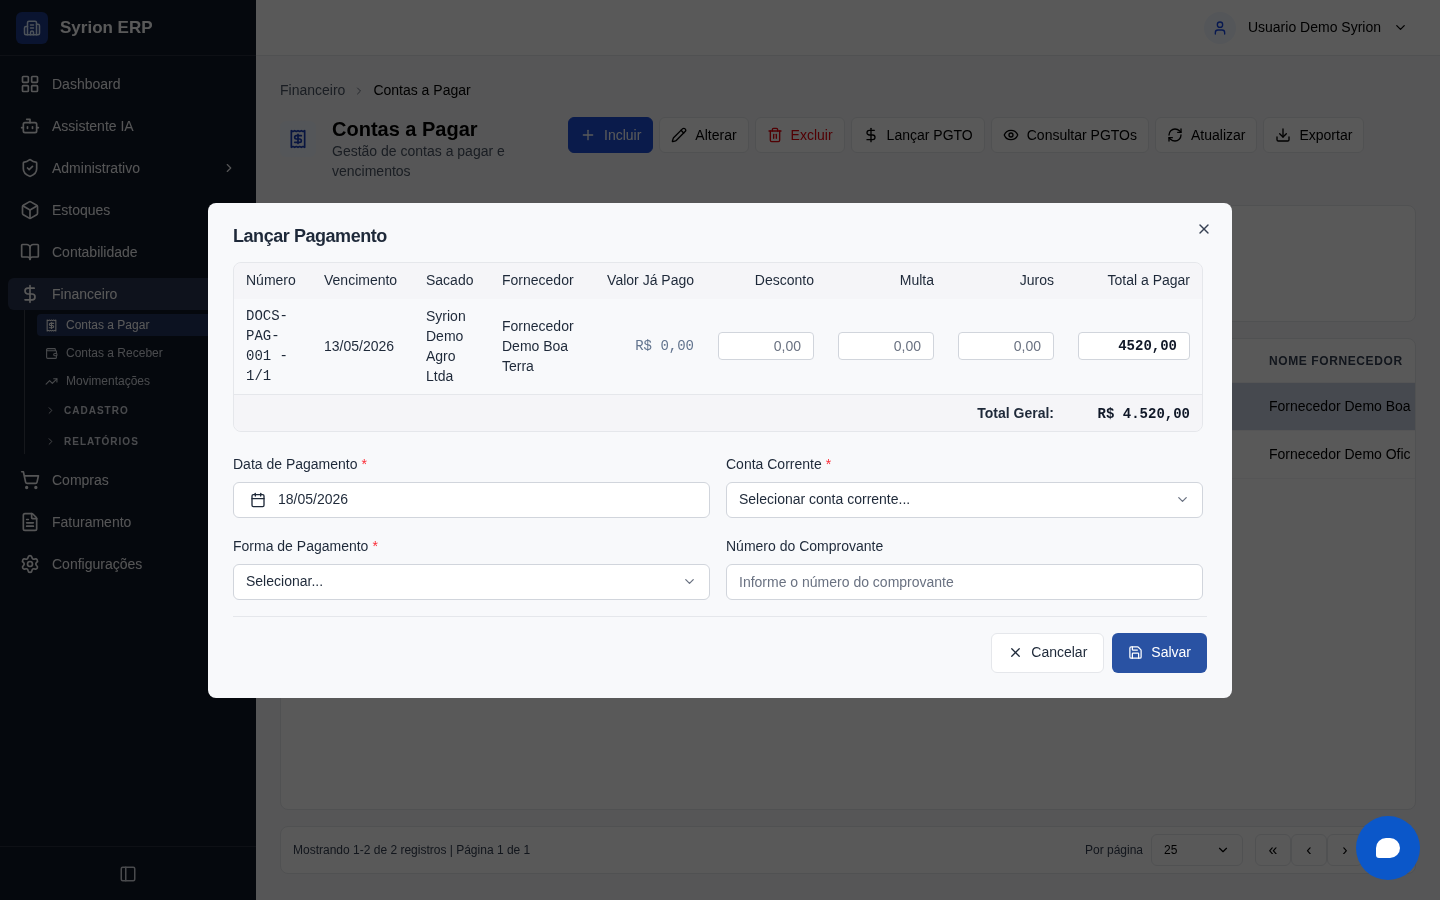  Describe the element at coordinates (1197, 850) in the screenshot. I see `per-page-select: 25` at that location.